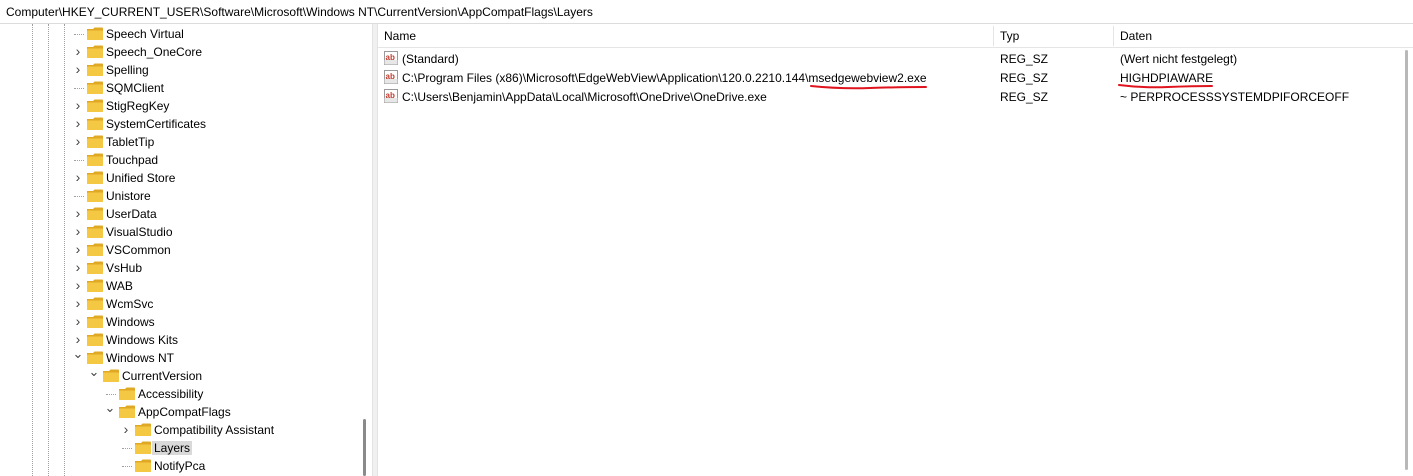 The image size is (1413, 476). What do you see at coordinates (179, 304) in the screenshot?
I see `tree-item: › WcmSvc` at bounding box center [179, 304].